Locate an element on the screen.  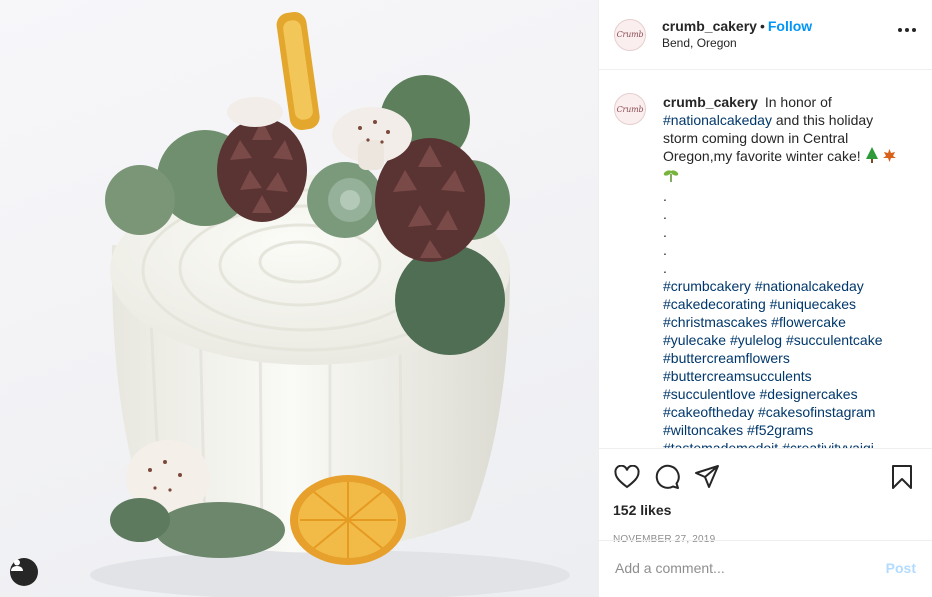
header-names: crumb_cakery • Follow Bend, Oregon is located at coordinates (737, 35).